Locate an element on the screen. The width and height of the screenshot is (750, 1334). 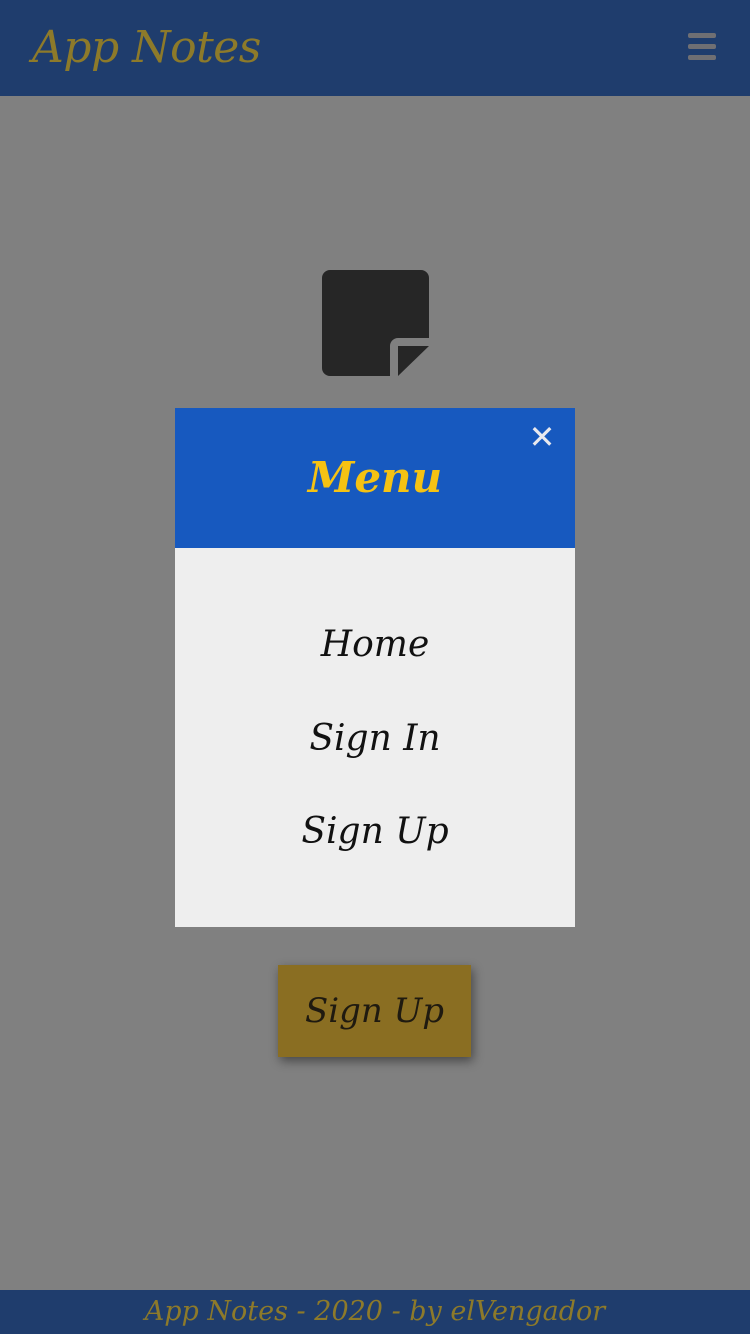
sticky-note-icon is located at coordinates (375, 323).